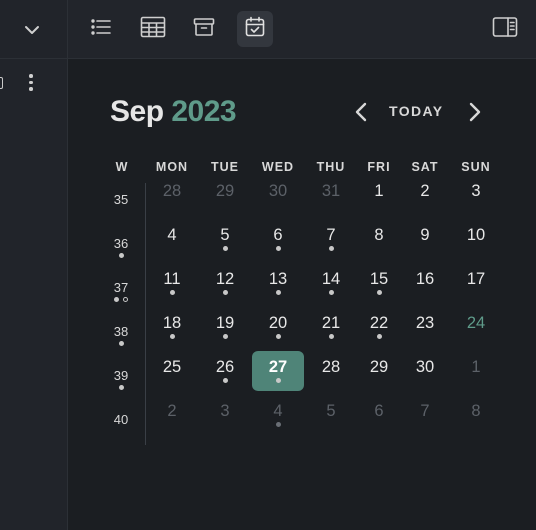 This screenshot has width=536, height=530. I want to click on calendar-day: 25, so click(172, 371).